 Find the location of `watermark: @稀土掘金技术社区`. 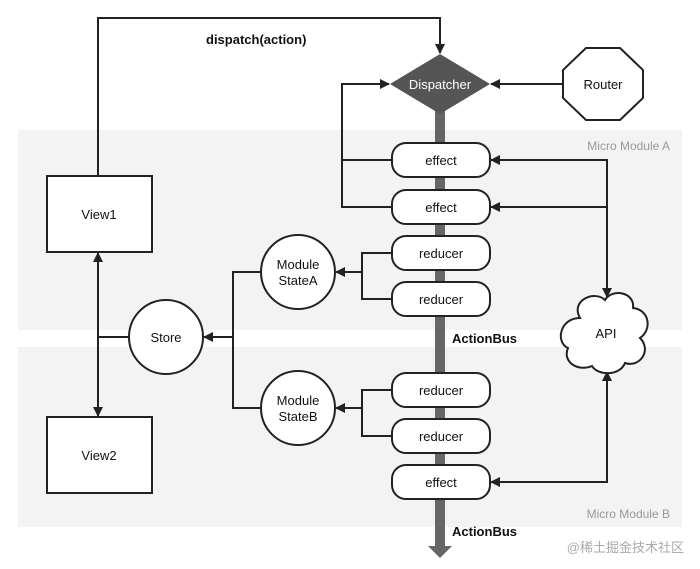

watermark: @稀土掘金技术社区 is located at coordinates (625, 547).